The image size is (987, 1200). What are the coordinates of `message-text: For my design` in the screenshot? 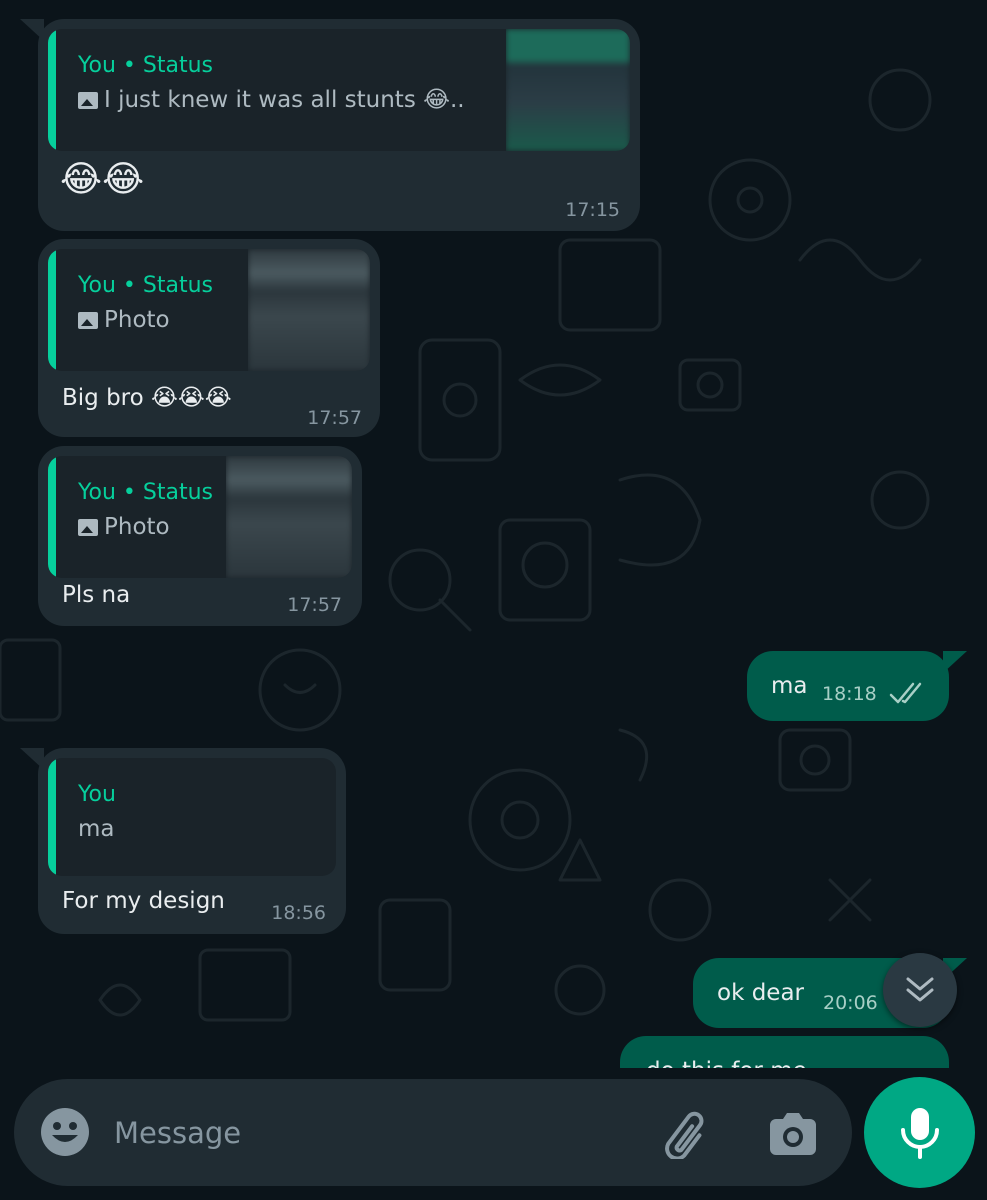 It's located at (143, 901).